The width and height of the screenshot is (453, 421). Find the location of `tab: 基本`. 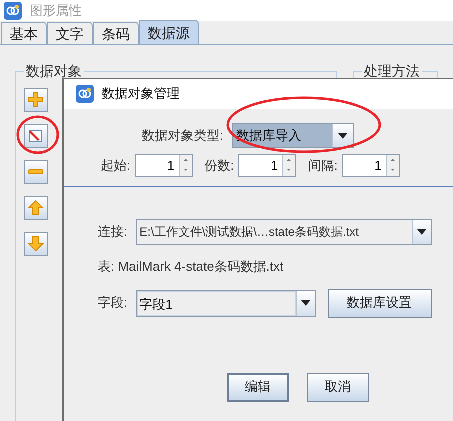

tab: 基本 is located at coordinates (24, 33).